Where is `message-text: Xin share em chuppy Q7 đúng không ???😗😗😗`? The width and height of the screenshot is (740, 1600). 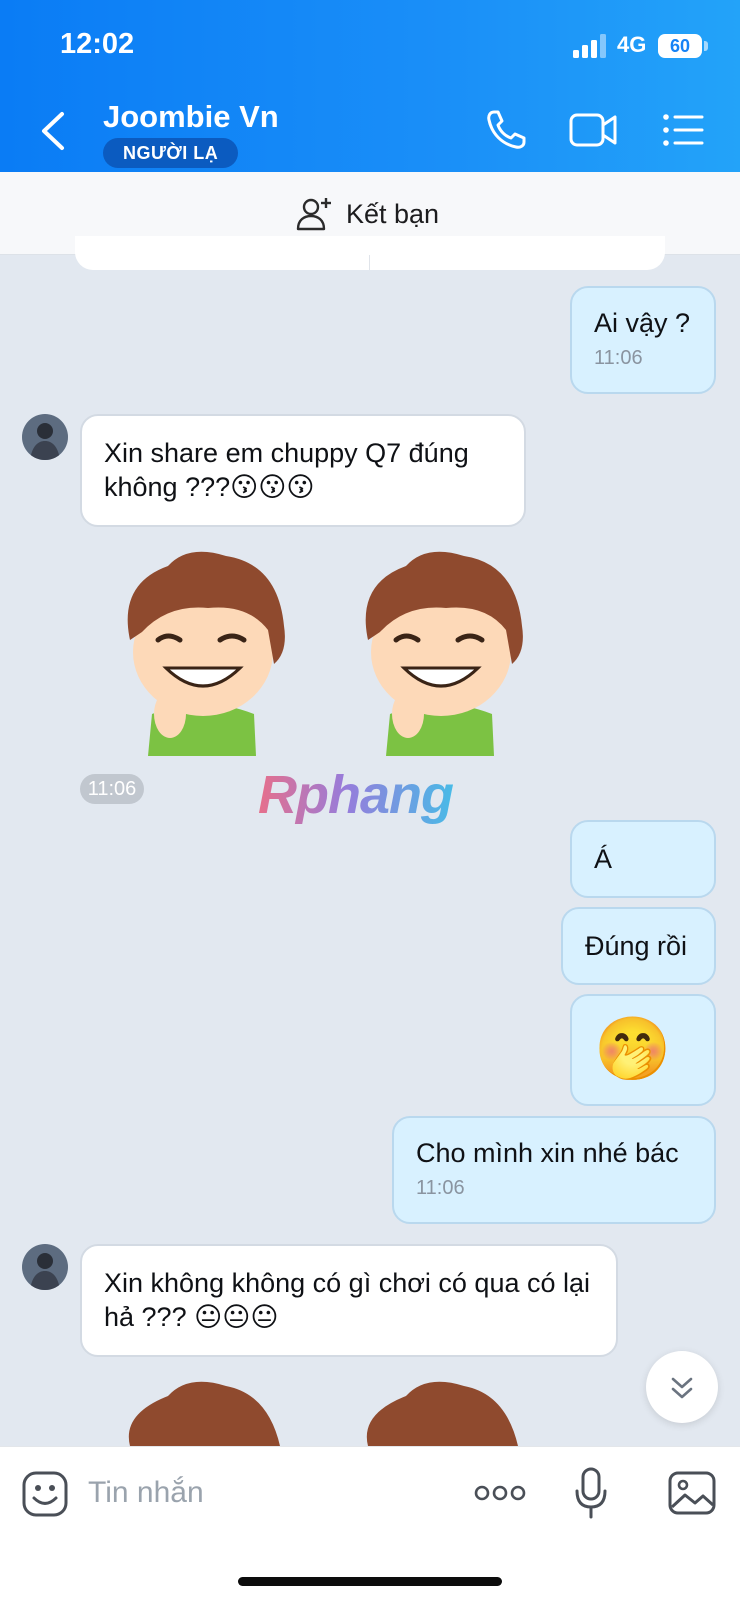
message-text: Xin share em chuppy Q7 đúng không ???😗😗😗 is located at coordinates (286, 470).